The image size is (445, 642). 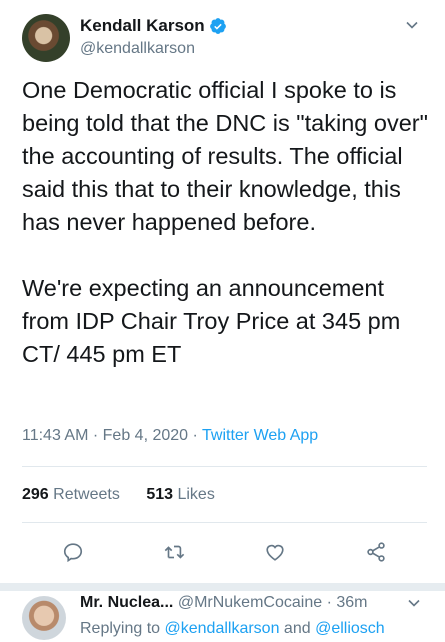 What do you see at coordinates (222, 587) in the screenshot?
I see `thread-separator` at bounding box center [222, 587].